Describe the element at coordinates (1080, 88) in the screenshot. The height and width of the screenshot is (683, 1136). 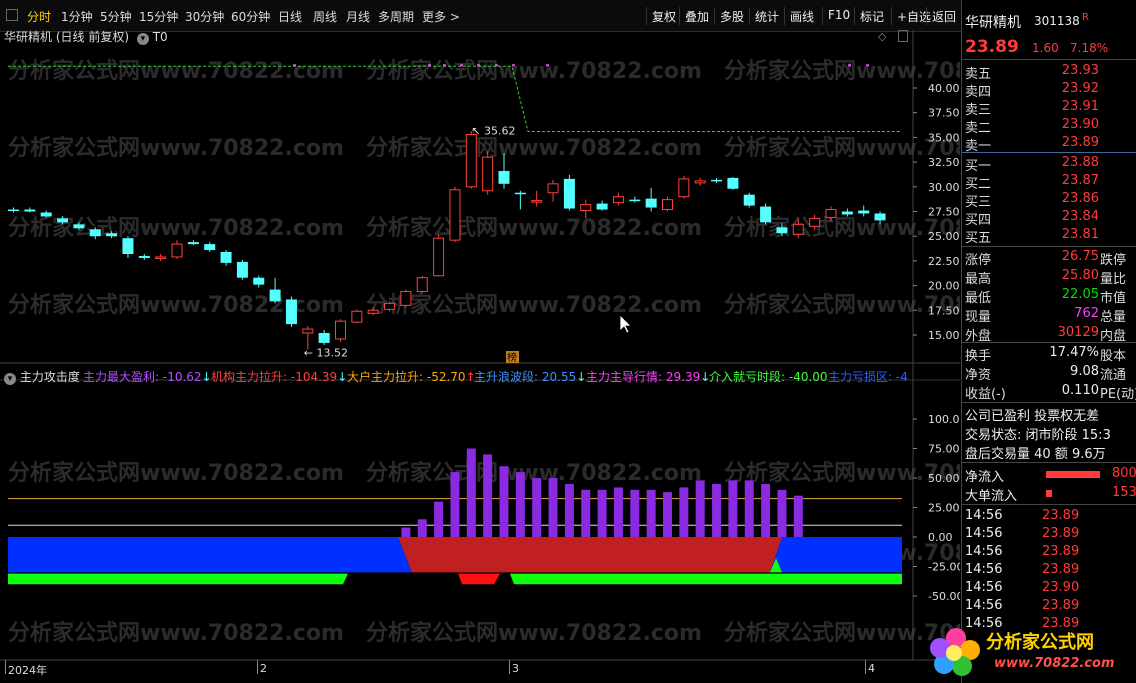
I see `quote-value: 23.92` at that location.